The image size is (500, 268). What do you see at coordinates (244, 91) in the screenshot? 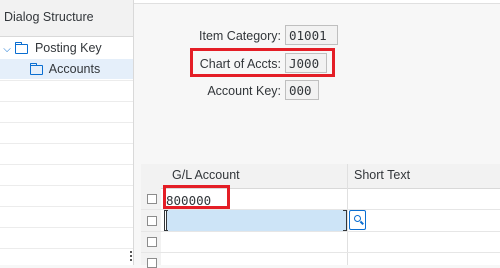
I see `account-key-label: Account Key:` at bounding box center [244, 91].